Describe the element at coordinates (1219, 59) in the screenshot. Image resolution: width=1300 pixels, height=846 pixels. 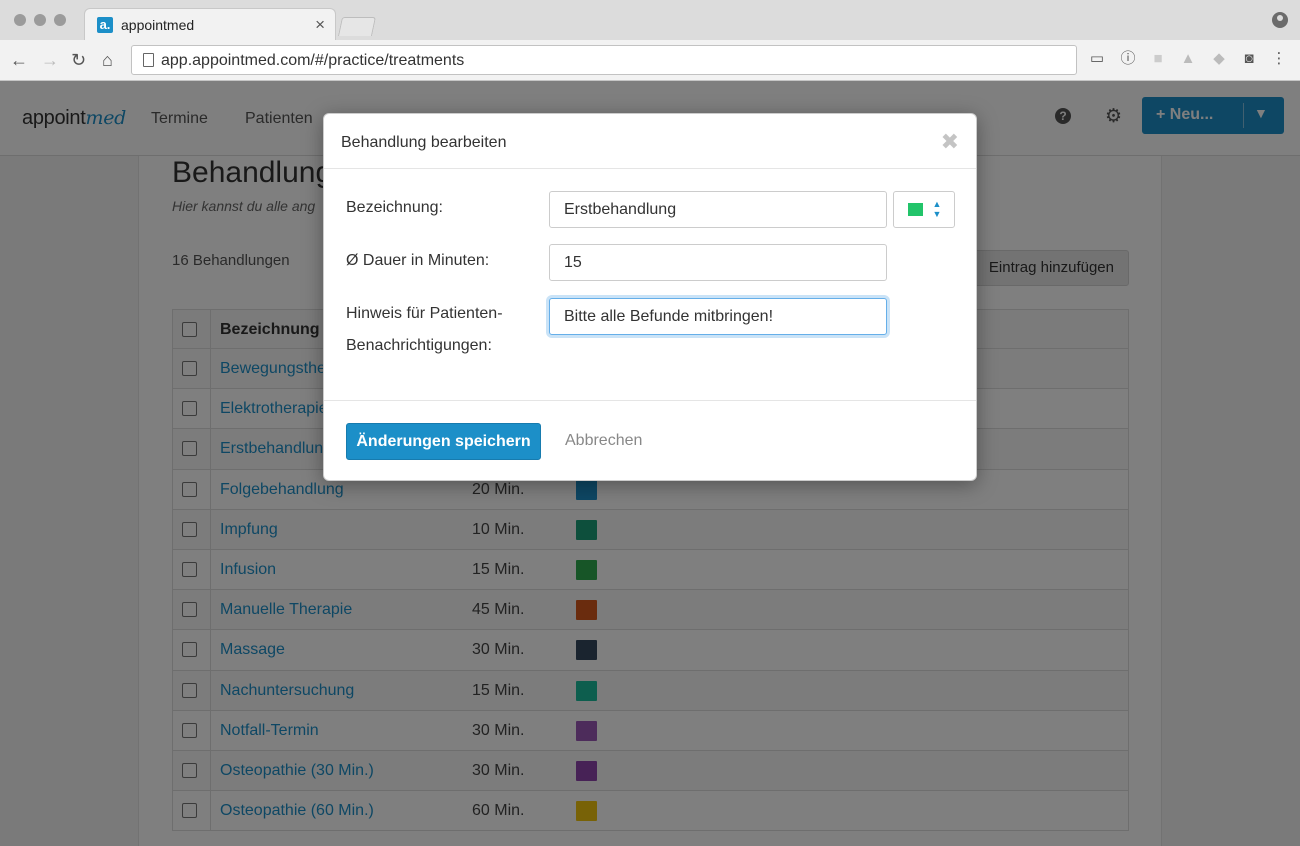
I see `angular-icon: ◆` at that location.